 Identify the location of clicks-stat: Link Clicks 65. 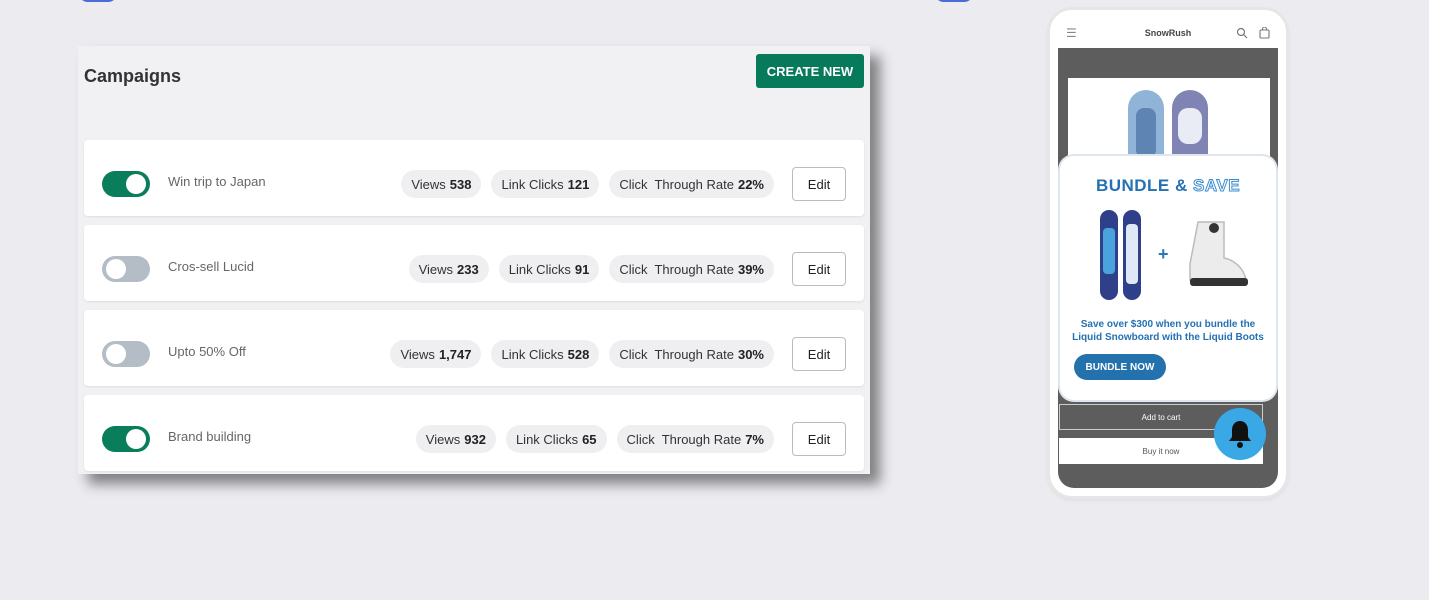
(556, 439).